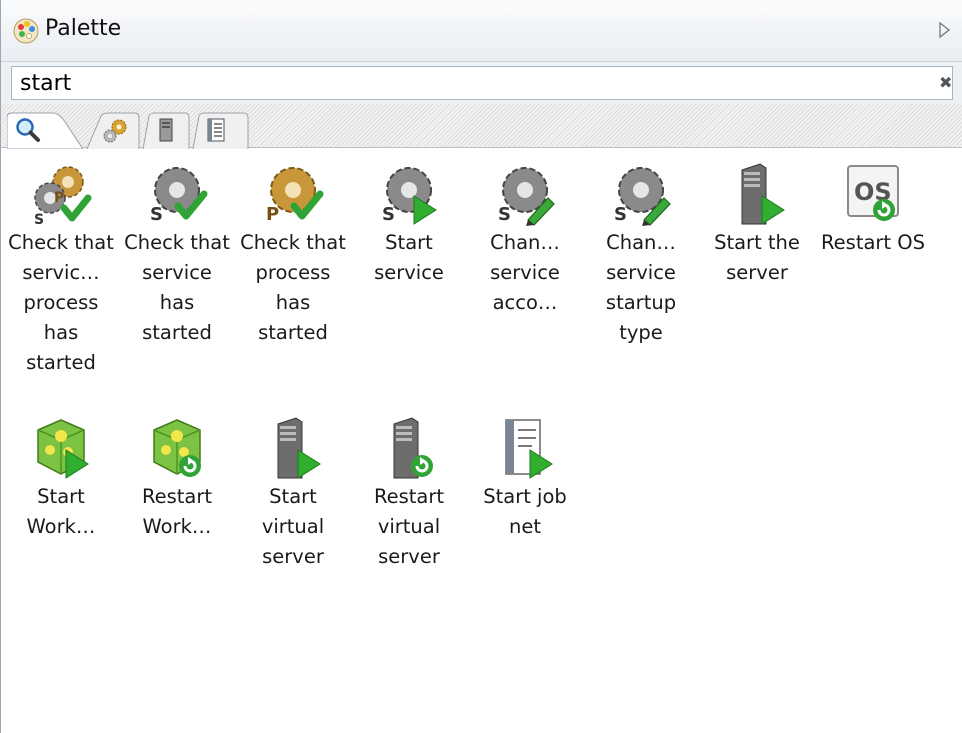  Describe the element at coordinates (293, 287) in the screenshot. I see `item-label: Check that process has started` at that location.